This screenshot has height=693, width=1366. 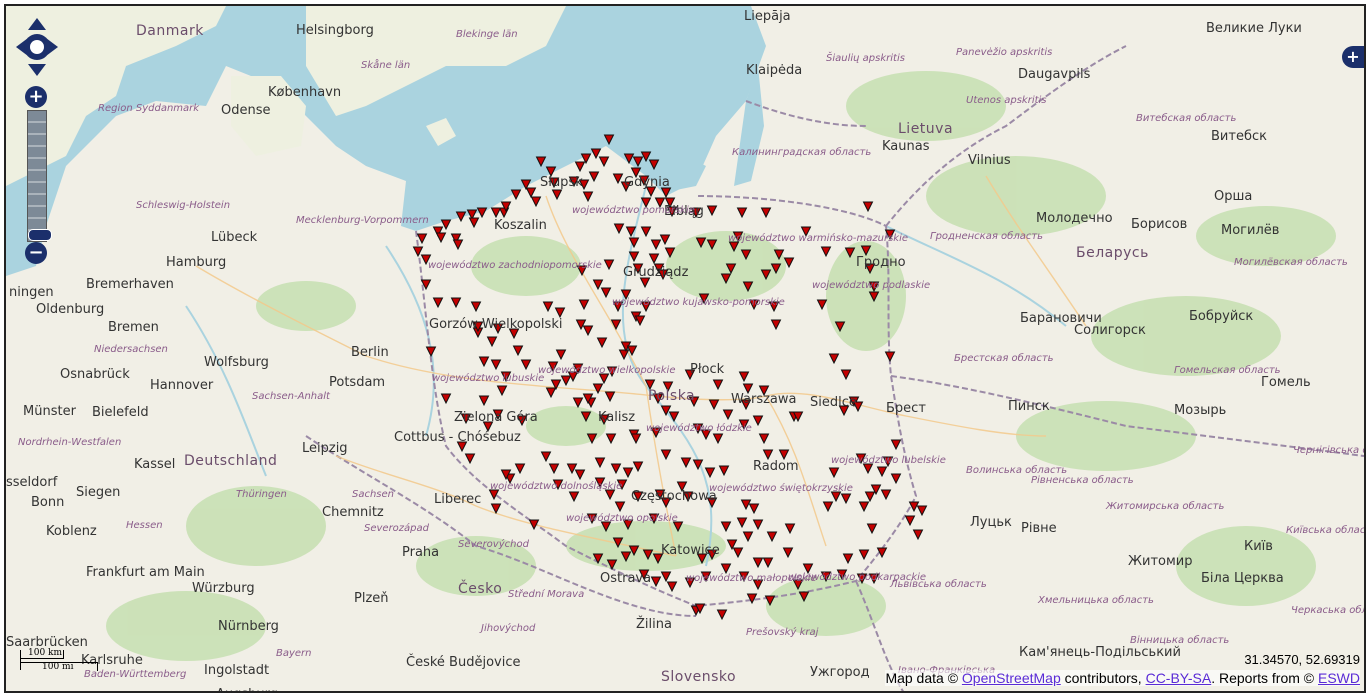 I want to click on zoom-in-button: +, so click(x=36, y=97).